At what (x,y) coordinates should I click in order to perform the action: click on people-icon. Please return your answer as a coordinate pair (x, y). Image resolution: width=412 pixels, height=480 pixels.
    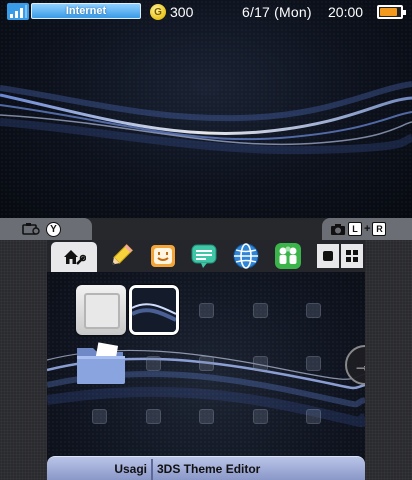
    Looking at the image, I should click on (288, 256).